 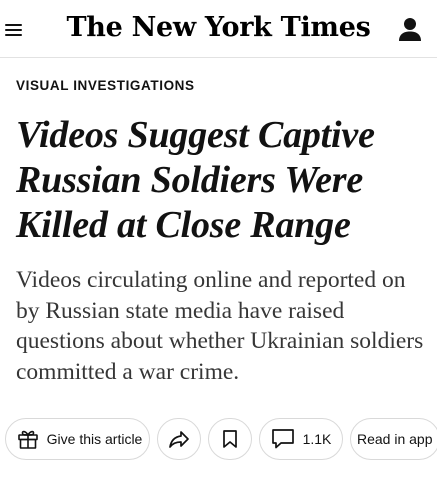 What do you see at coordinates (94, 439) in the screenshot?
I see `gift-article-label: Give this article` at bounding box center [94, 439].